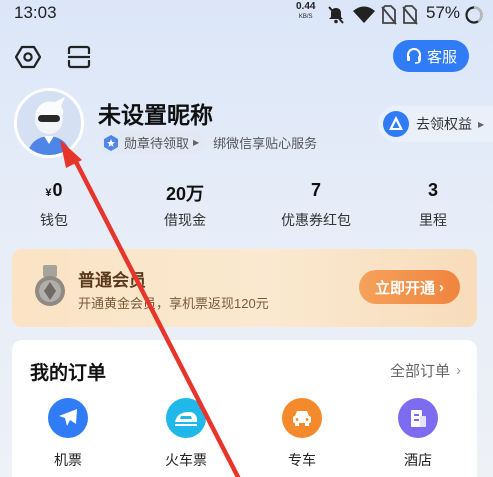  What do you see at coordinates (433, 205) in the screenshot?
I see `stat-mileage: 3 里程` at bounding box center [433, 205].